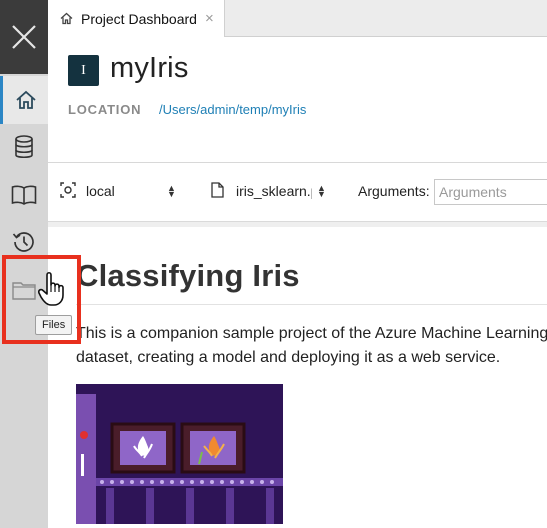 The image size is (547, 528). I want to click on history-icon, so click(23, 242).